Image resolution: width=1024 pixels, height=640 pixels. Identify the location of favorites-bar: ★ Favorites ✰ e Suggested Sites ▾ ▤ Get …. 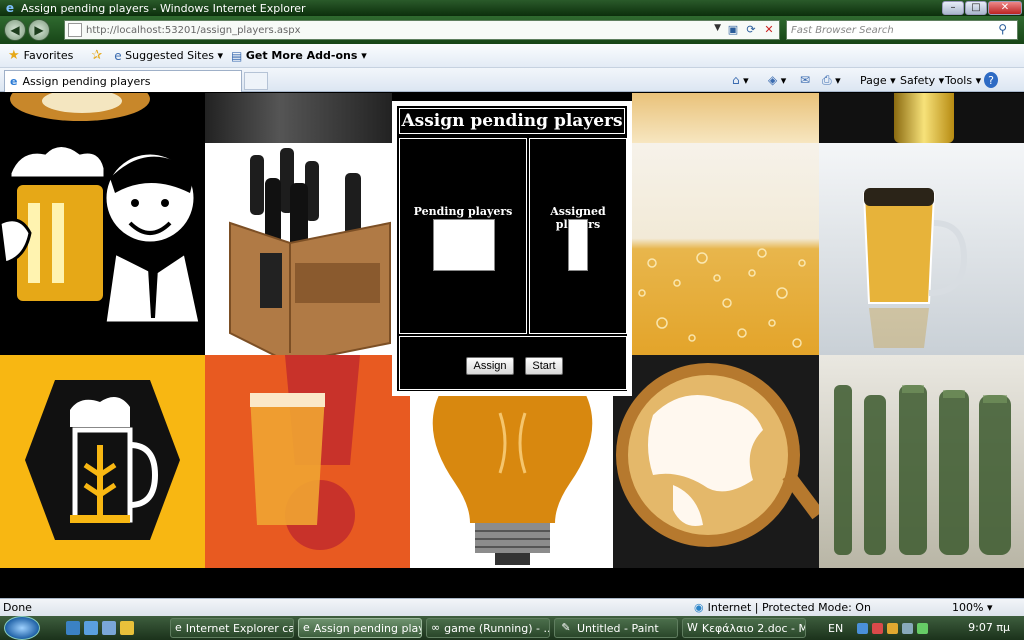
(512, 56).